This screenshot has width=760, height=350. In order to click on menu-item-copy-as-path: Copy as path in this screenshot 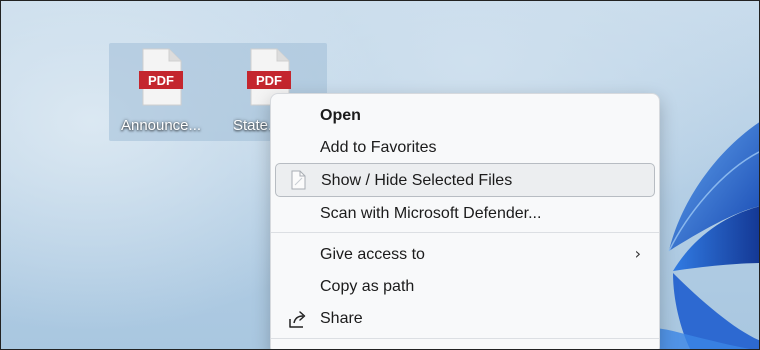, I will do `click(465, 287)`.